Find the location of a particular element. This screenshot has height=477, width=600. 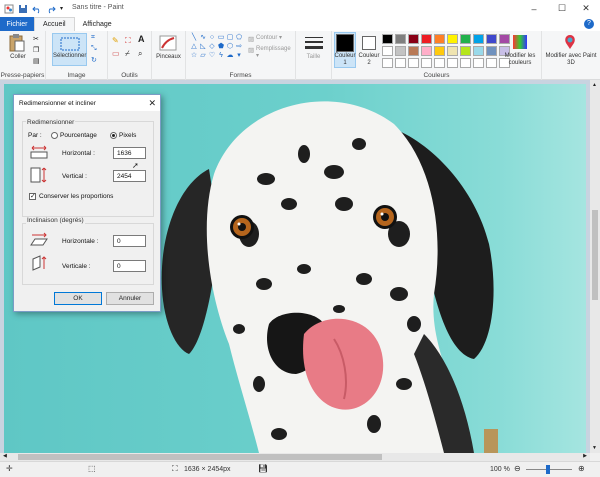

line-size-icon is located at coordinates (314, 43).